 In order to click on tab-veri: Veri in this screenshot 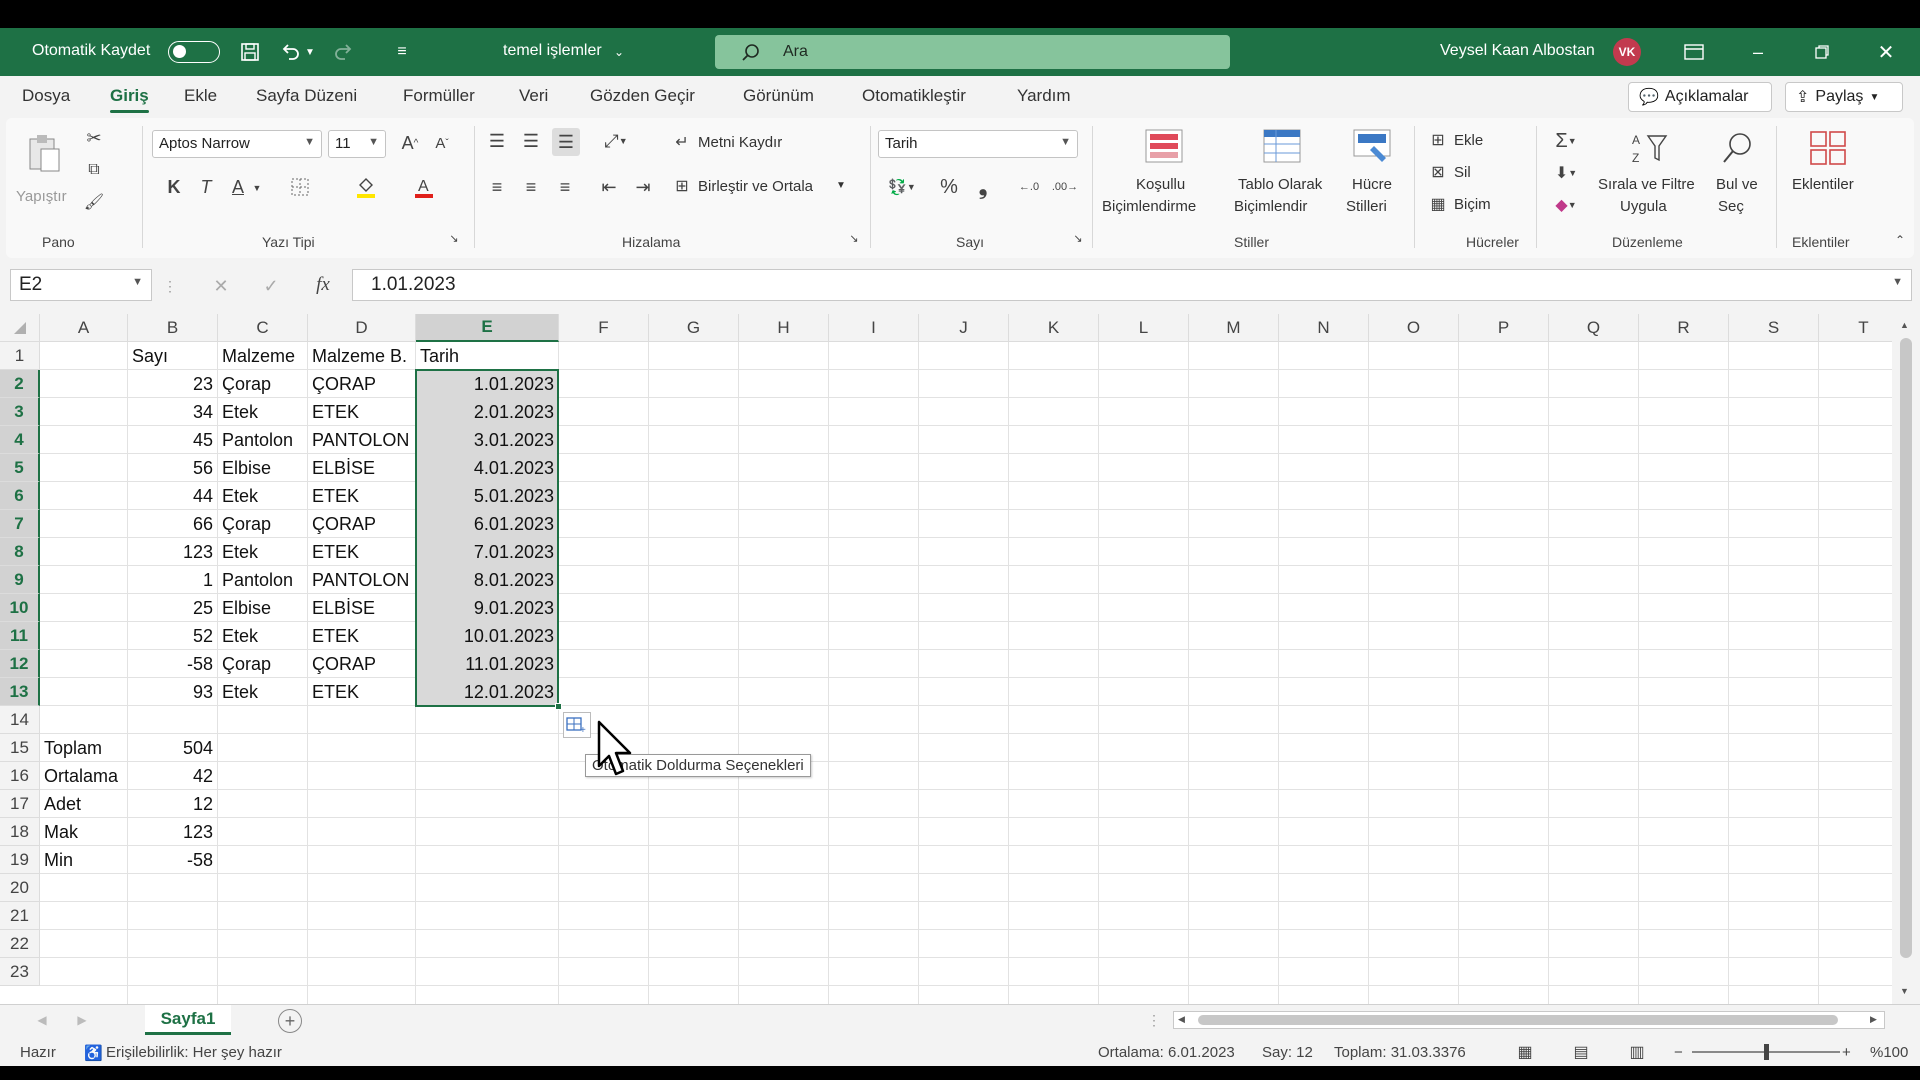, I will do `click(533, 96)`.